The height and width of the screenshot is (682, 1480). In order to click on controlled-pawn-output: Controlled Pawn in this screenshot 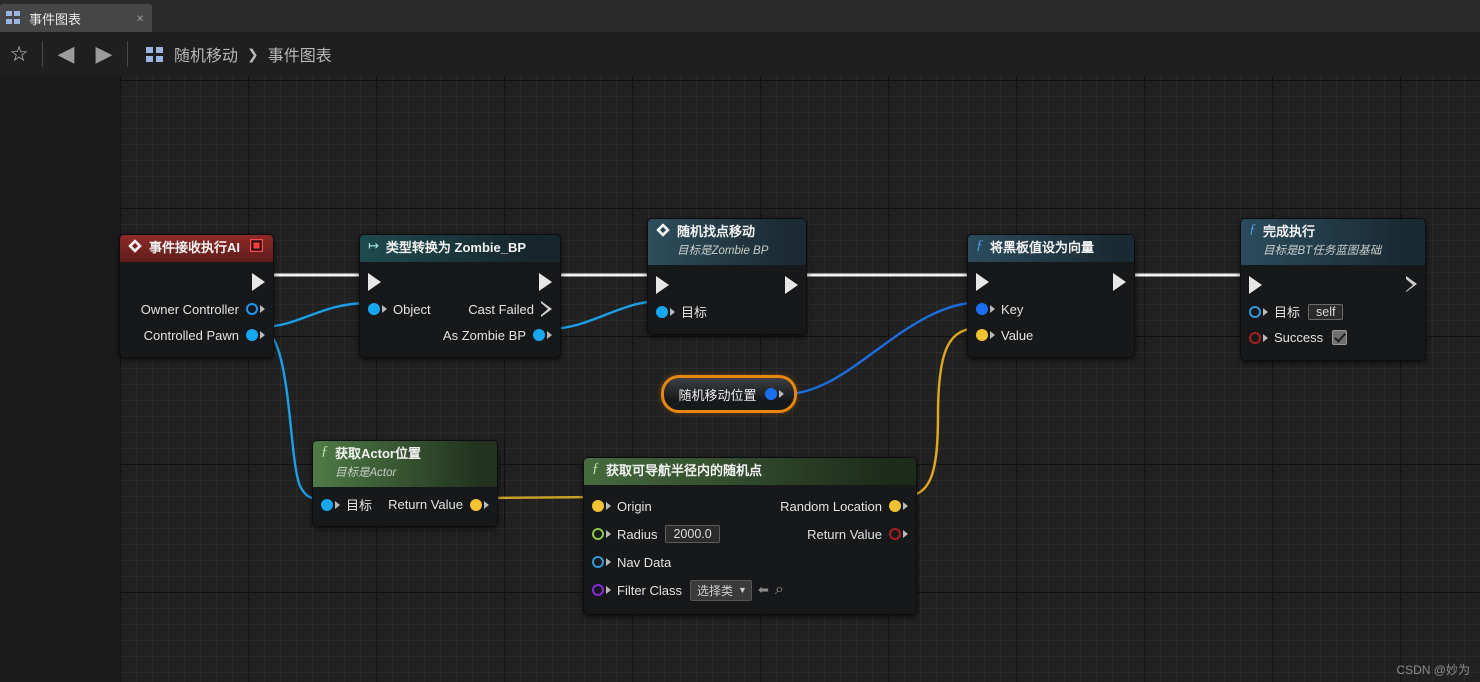, I will do `click(208, 335)`.